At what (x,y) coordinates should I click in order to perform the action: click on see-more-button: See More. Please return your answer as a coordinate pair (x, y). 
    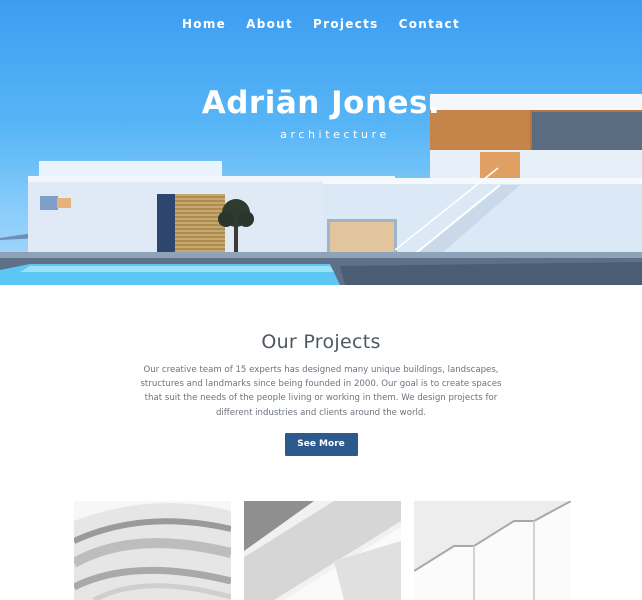
    Looking at the image, I should click on (321, 444).